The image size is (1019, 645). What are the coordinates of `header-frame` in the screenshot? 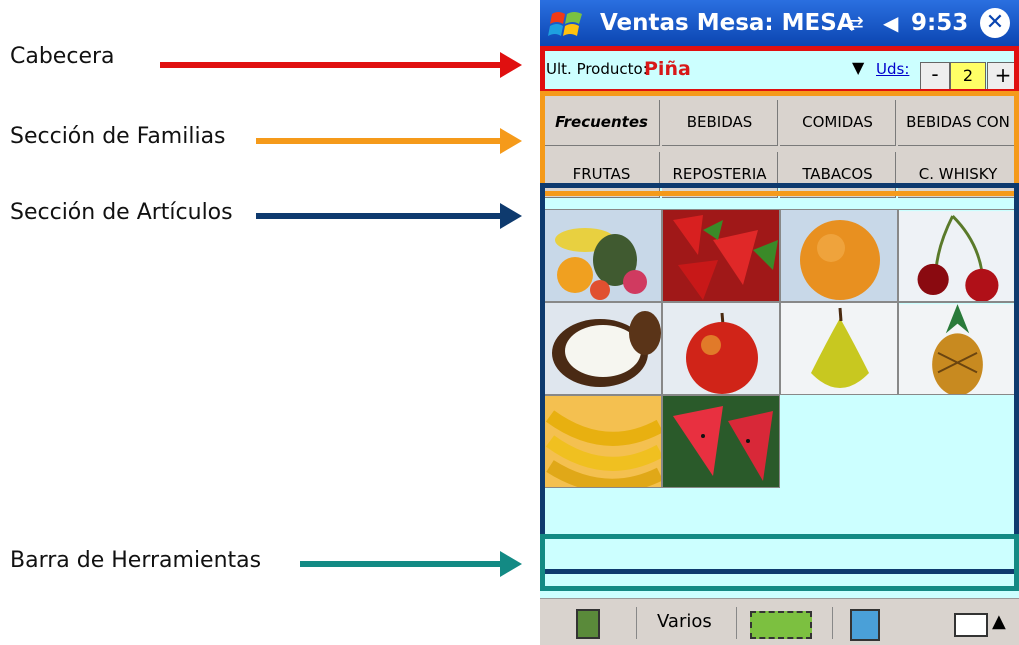 It's located at (779, 70).